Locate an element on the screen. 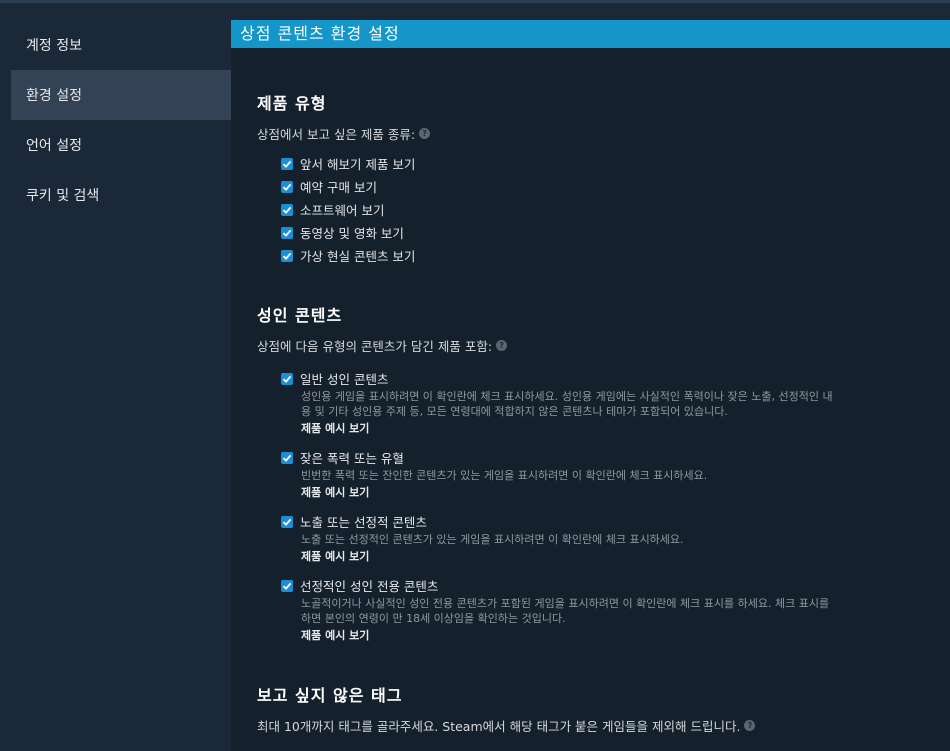 Image resolution: width=950 pixels, height=751 pixels. checkbox-label: 일반 성인 콘텐츠 is located at coordinates (344, 379).